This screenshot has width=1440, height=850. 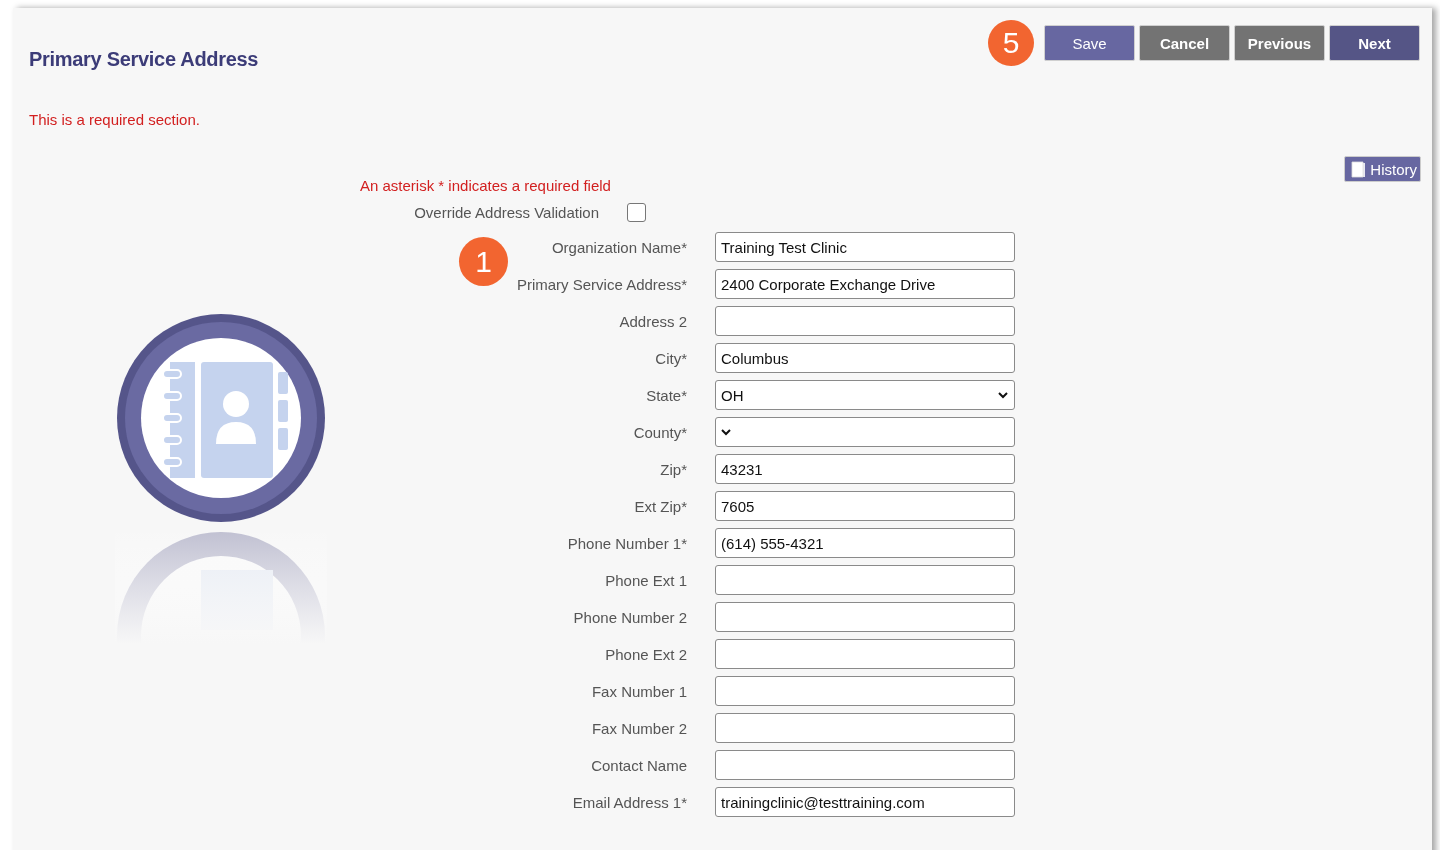 What do you see at coordinates (1382, 169) in the screenshot?
I see `history-button: History` at bounding box center [1382, 169].